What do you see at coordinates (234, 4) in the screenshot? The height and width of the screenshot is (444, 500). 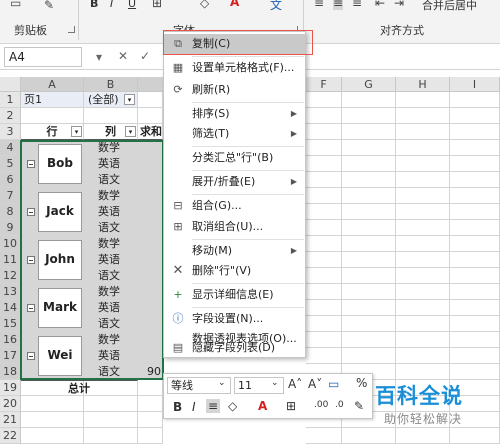 I see `font-color-icon: A` at bounding box center [234, 4].